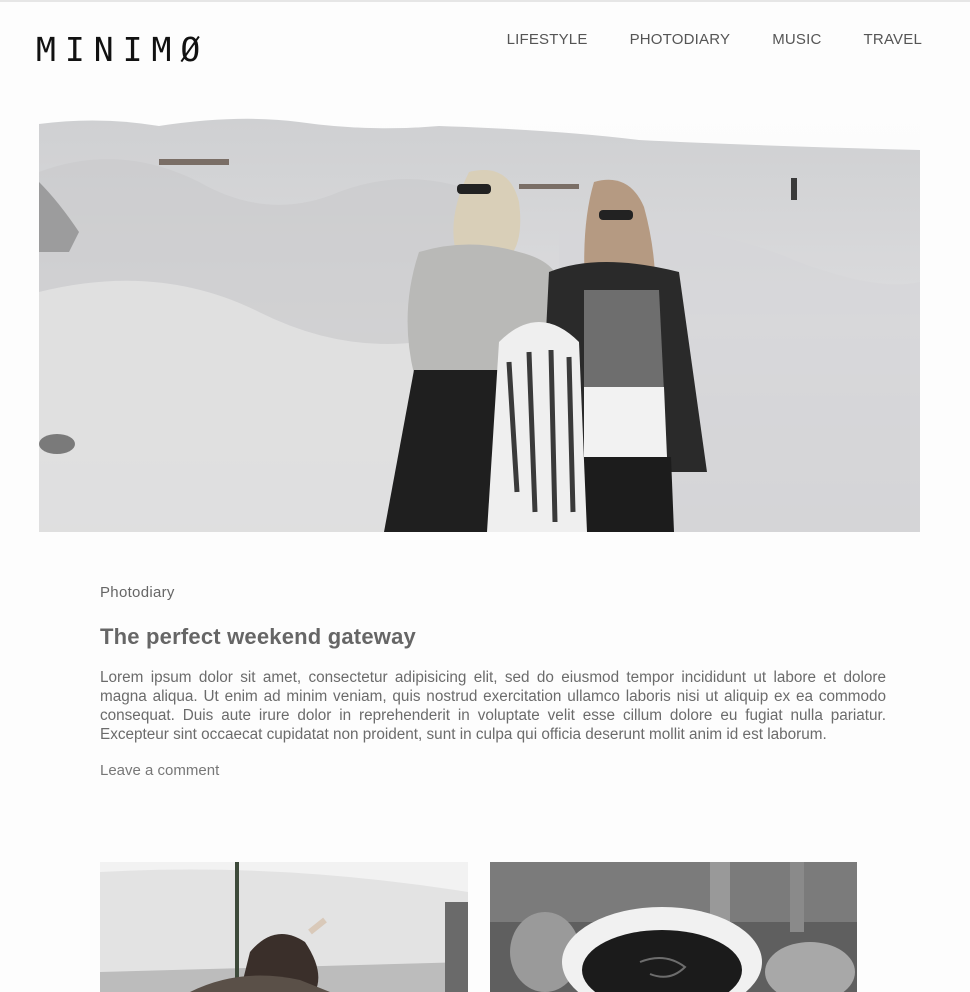 The width and height of the screenshot is (970, 992). I want to click on post-title: The perfect weekend gateway, so click(493, 637).